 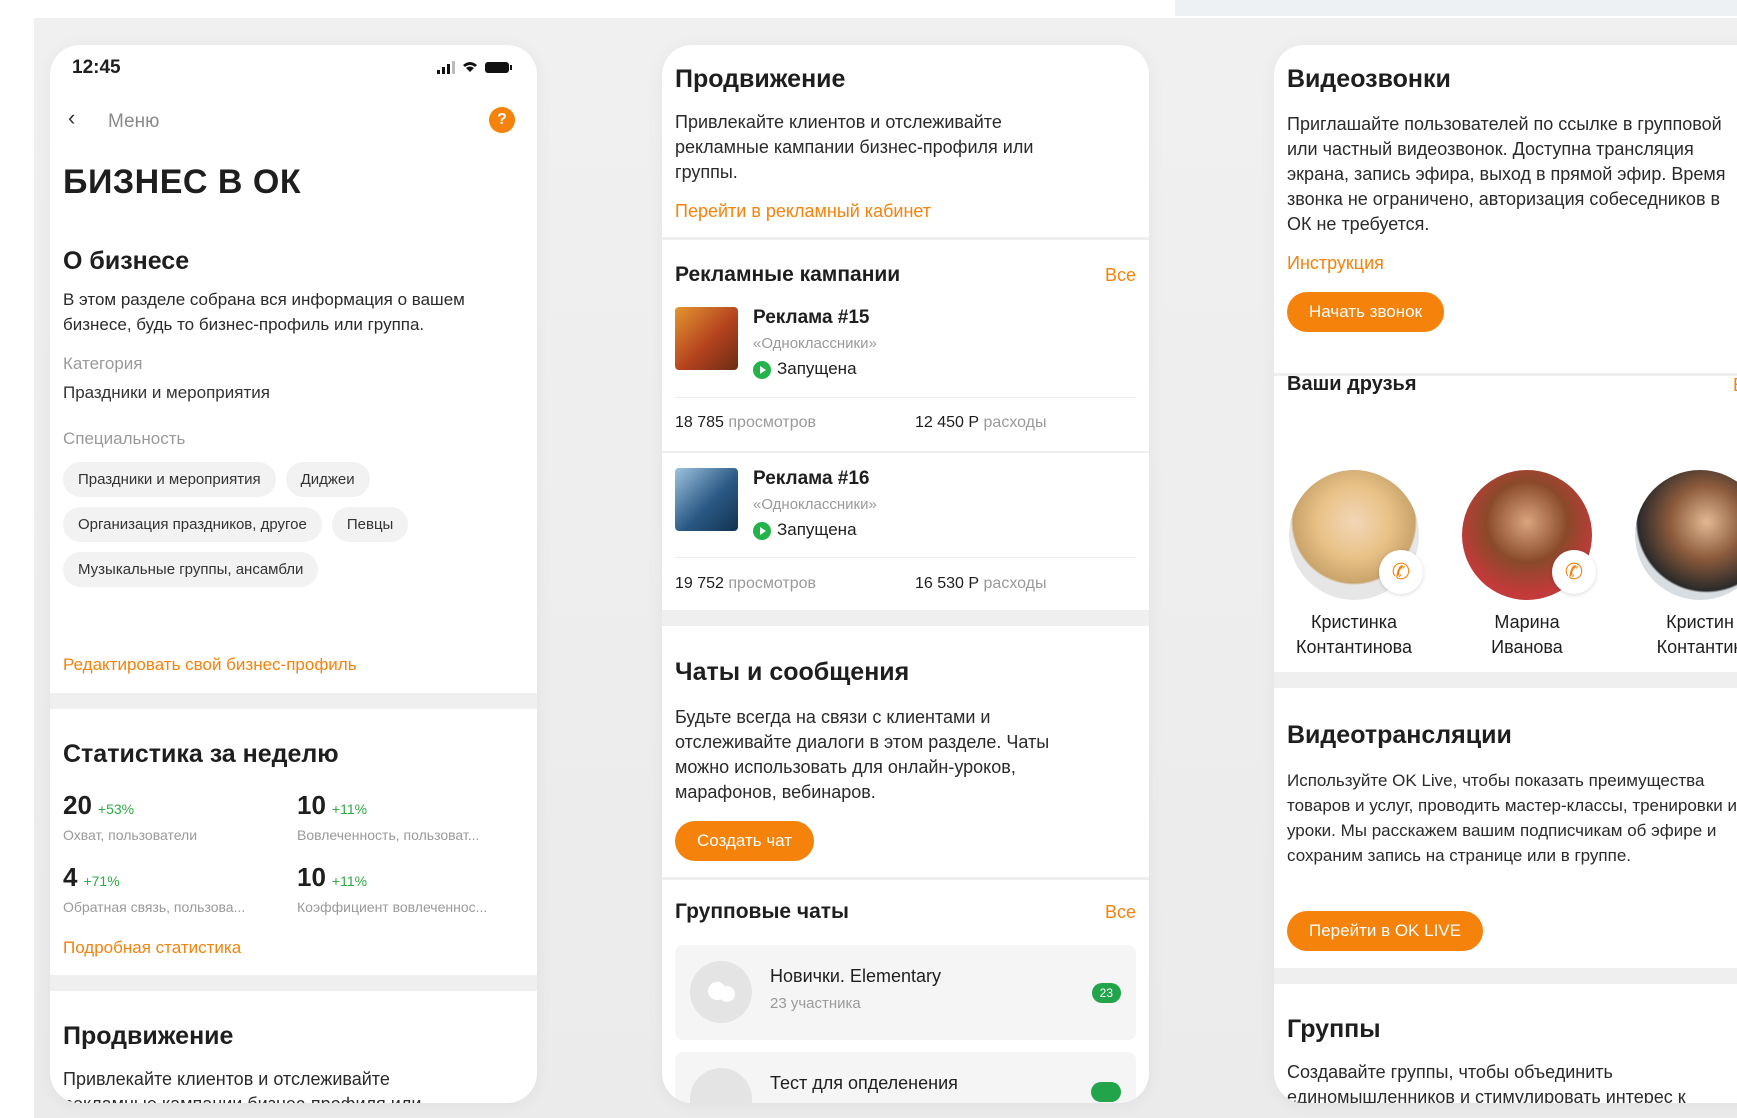 I want to click on ad-cabinet-link: Перейти в рекламный кабинет, so click(x=803, y=211).